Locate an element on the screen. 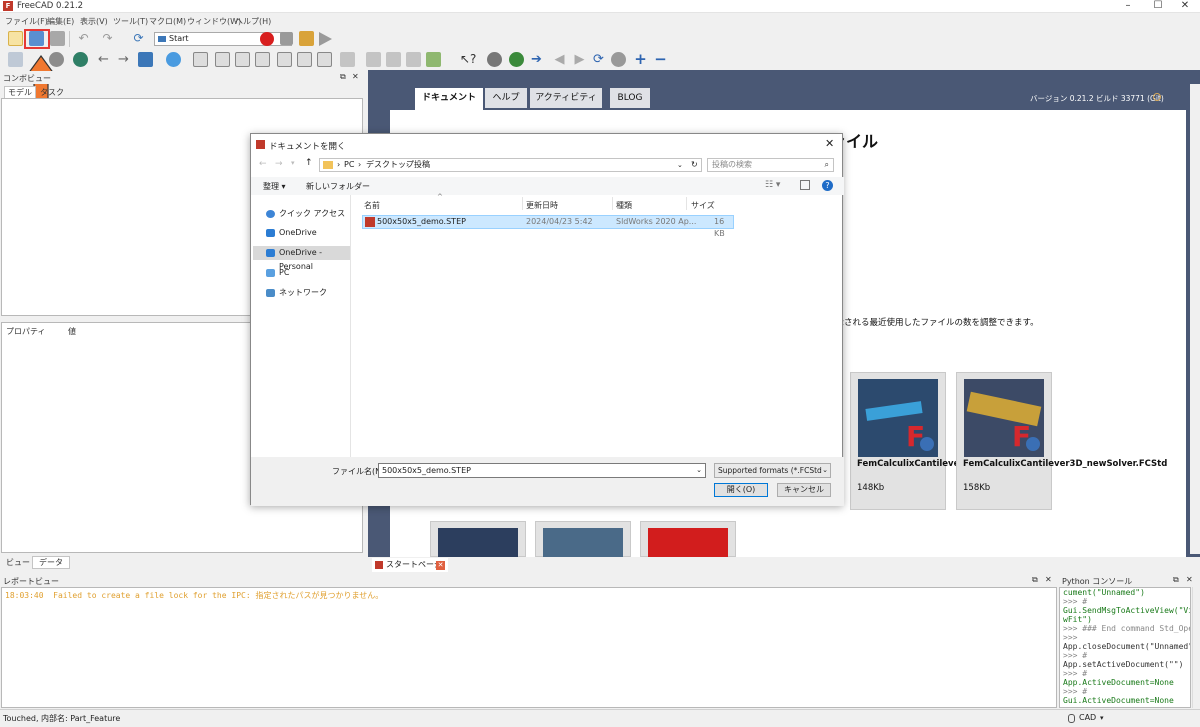  std-views-icon is located at coordinates (80, 59).